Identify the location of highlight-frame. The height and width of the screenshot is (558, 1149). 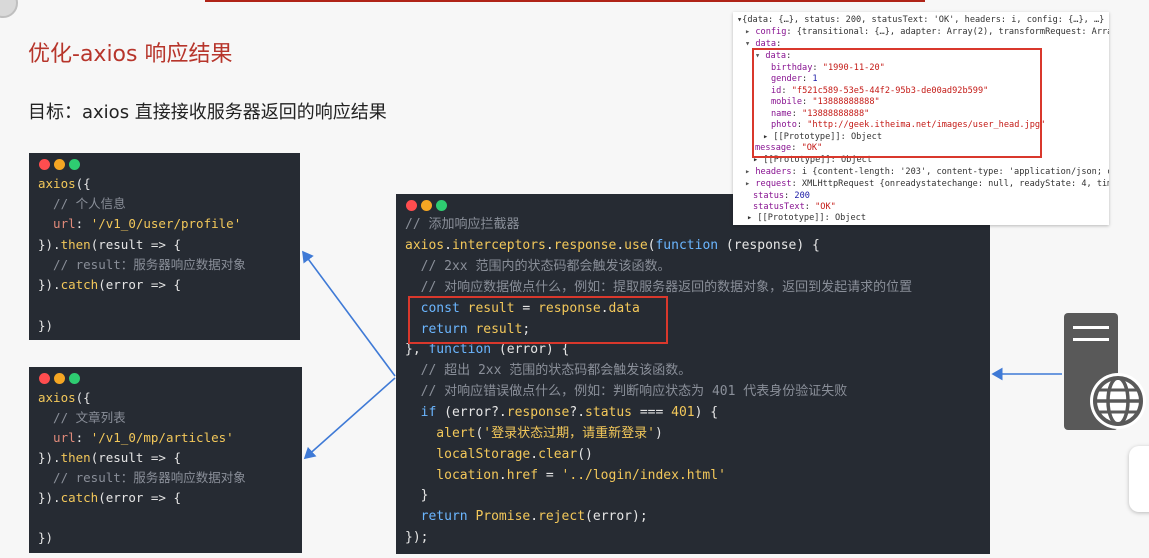
(897, 103).